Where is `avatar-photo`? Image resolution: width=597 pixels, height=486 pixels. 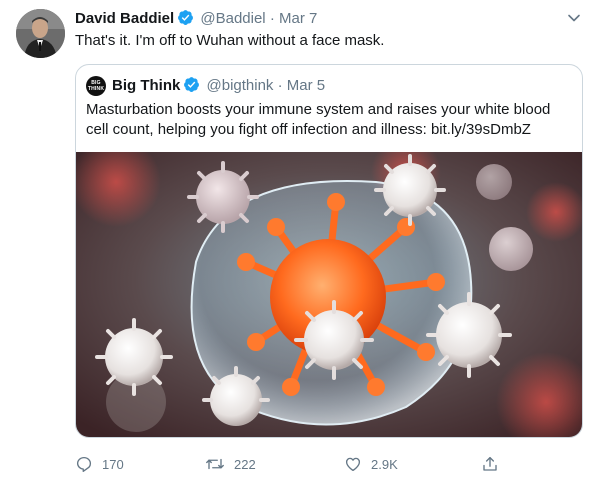
avatar-photo is located at coordinates (40, 33).